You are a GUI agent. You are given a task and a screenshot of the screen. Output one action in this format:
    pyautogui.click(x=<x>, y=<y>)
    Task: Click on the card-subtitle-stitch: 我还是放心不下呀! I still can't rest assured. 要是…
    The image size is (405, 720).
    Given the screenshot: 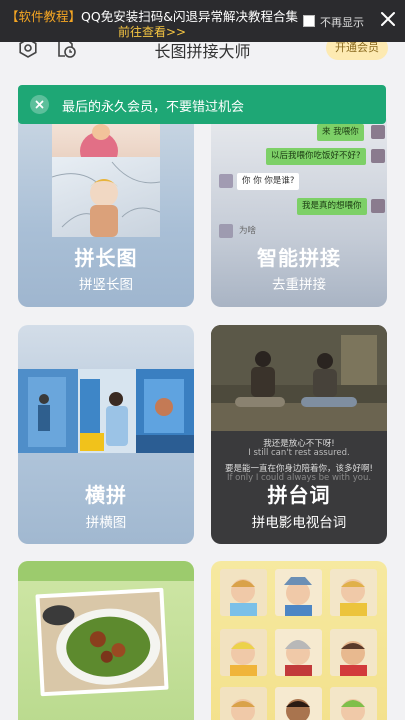 What is the action you would take?
    pyautogui.click(x=299, y=434)
    